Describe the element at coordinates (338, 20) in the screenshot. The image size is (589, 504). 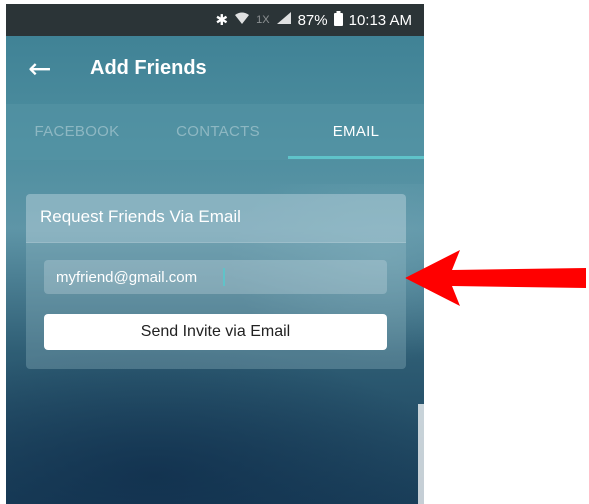
I see `battery-icon` at that location.